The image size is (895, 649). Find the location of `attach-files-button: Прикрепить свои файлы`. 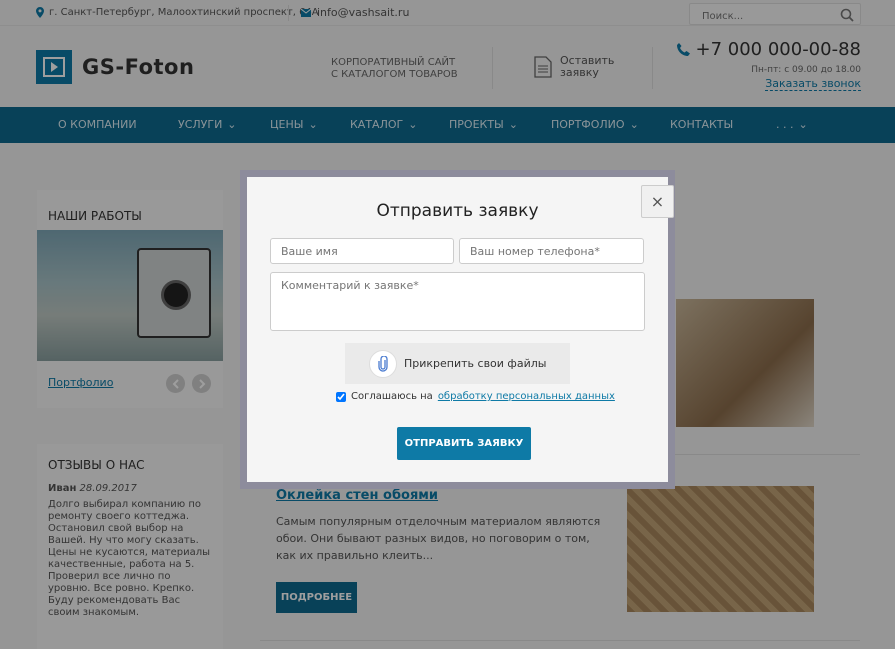

attach-files-button: Прикрепить свои файлы is located at coordinates (457, 363).